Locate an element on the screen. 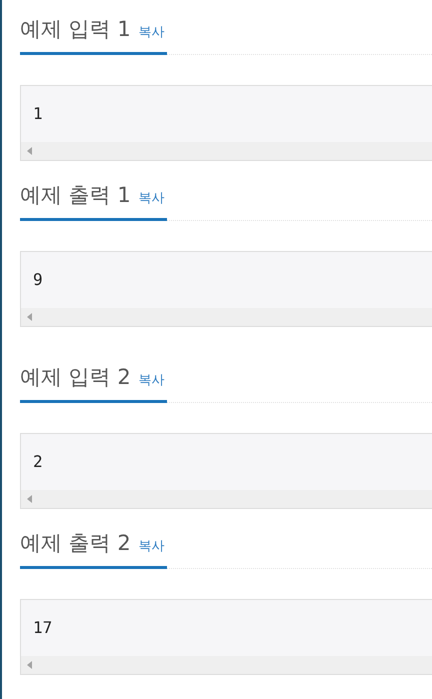  section-title: 예제 입력 2 is located at coordinates (75, 377).